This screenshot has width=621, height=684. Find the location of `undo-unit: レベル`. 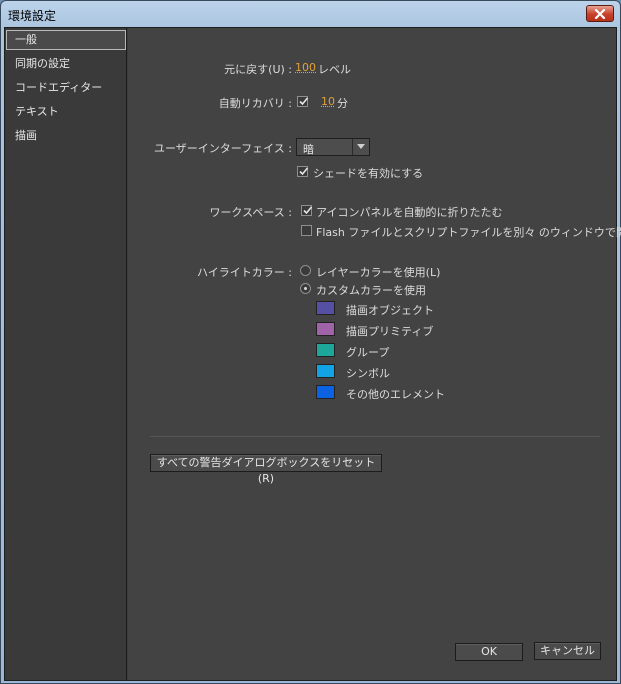

undo-unit: レベル is located at coordinates (334, 69).